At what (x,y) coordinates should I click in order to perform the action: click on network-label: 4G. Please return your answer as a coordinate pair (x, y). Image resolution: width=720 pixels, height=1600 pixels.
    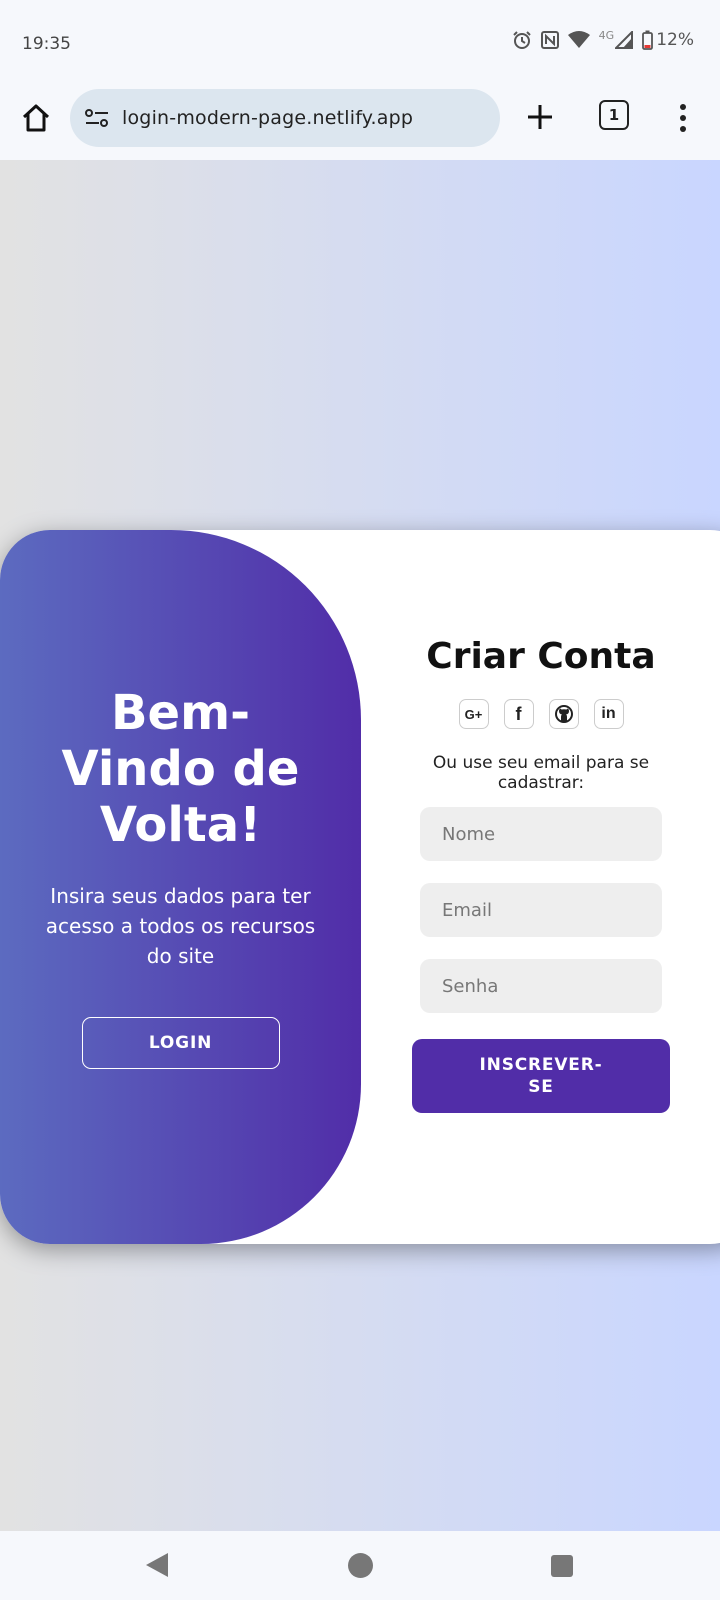
    Looking at the image, I should click on (606, 35).